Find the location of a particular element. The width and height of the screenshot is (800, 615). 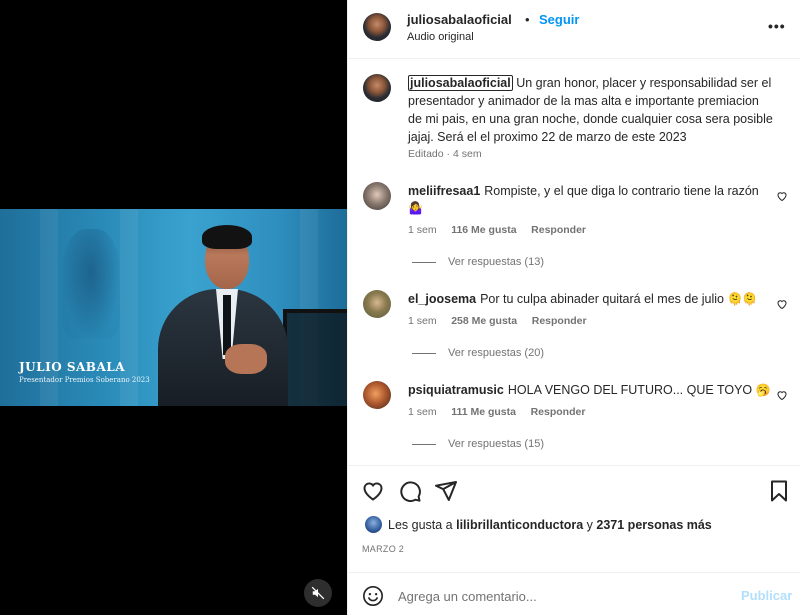

smiley-icon is located at coordinates (373, 596).